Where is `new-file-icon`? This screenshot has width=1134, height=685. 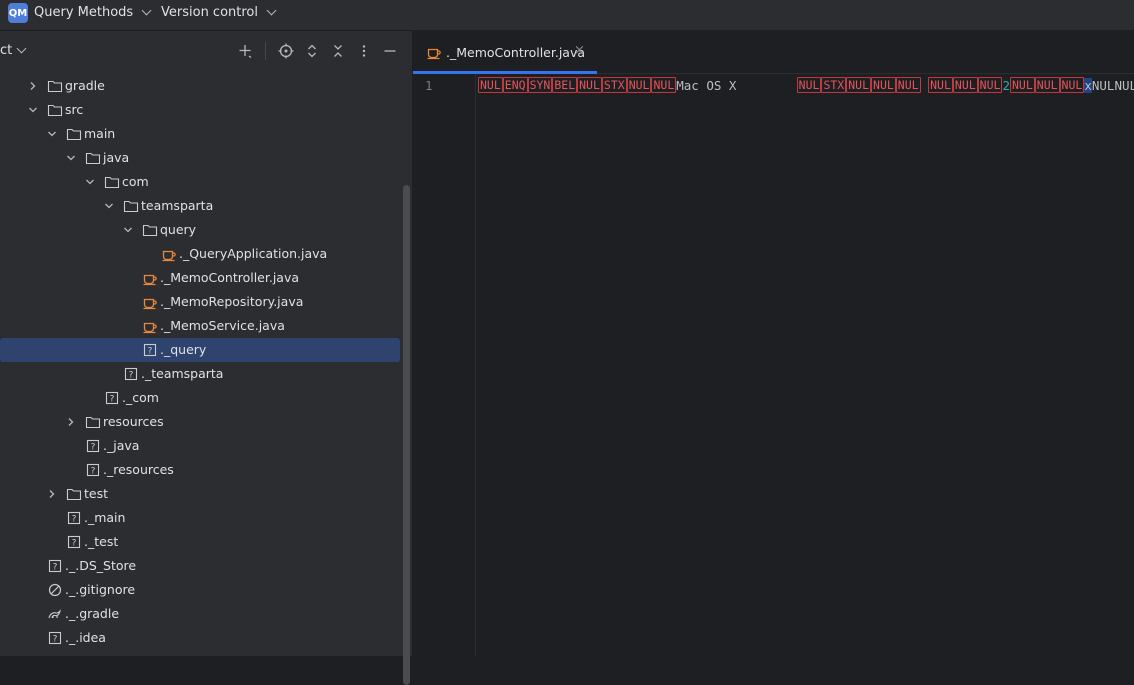
new-file-icon is located at coordinates (245, 51).